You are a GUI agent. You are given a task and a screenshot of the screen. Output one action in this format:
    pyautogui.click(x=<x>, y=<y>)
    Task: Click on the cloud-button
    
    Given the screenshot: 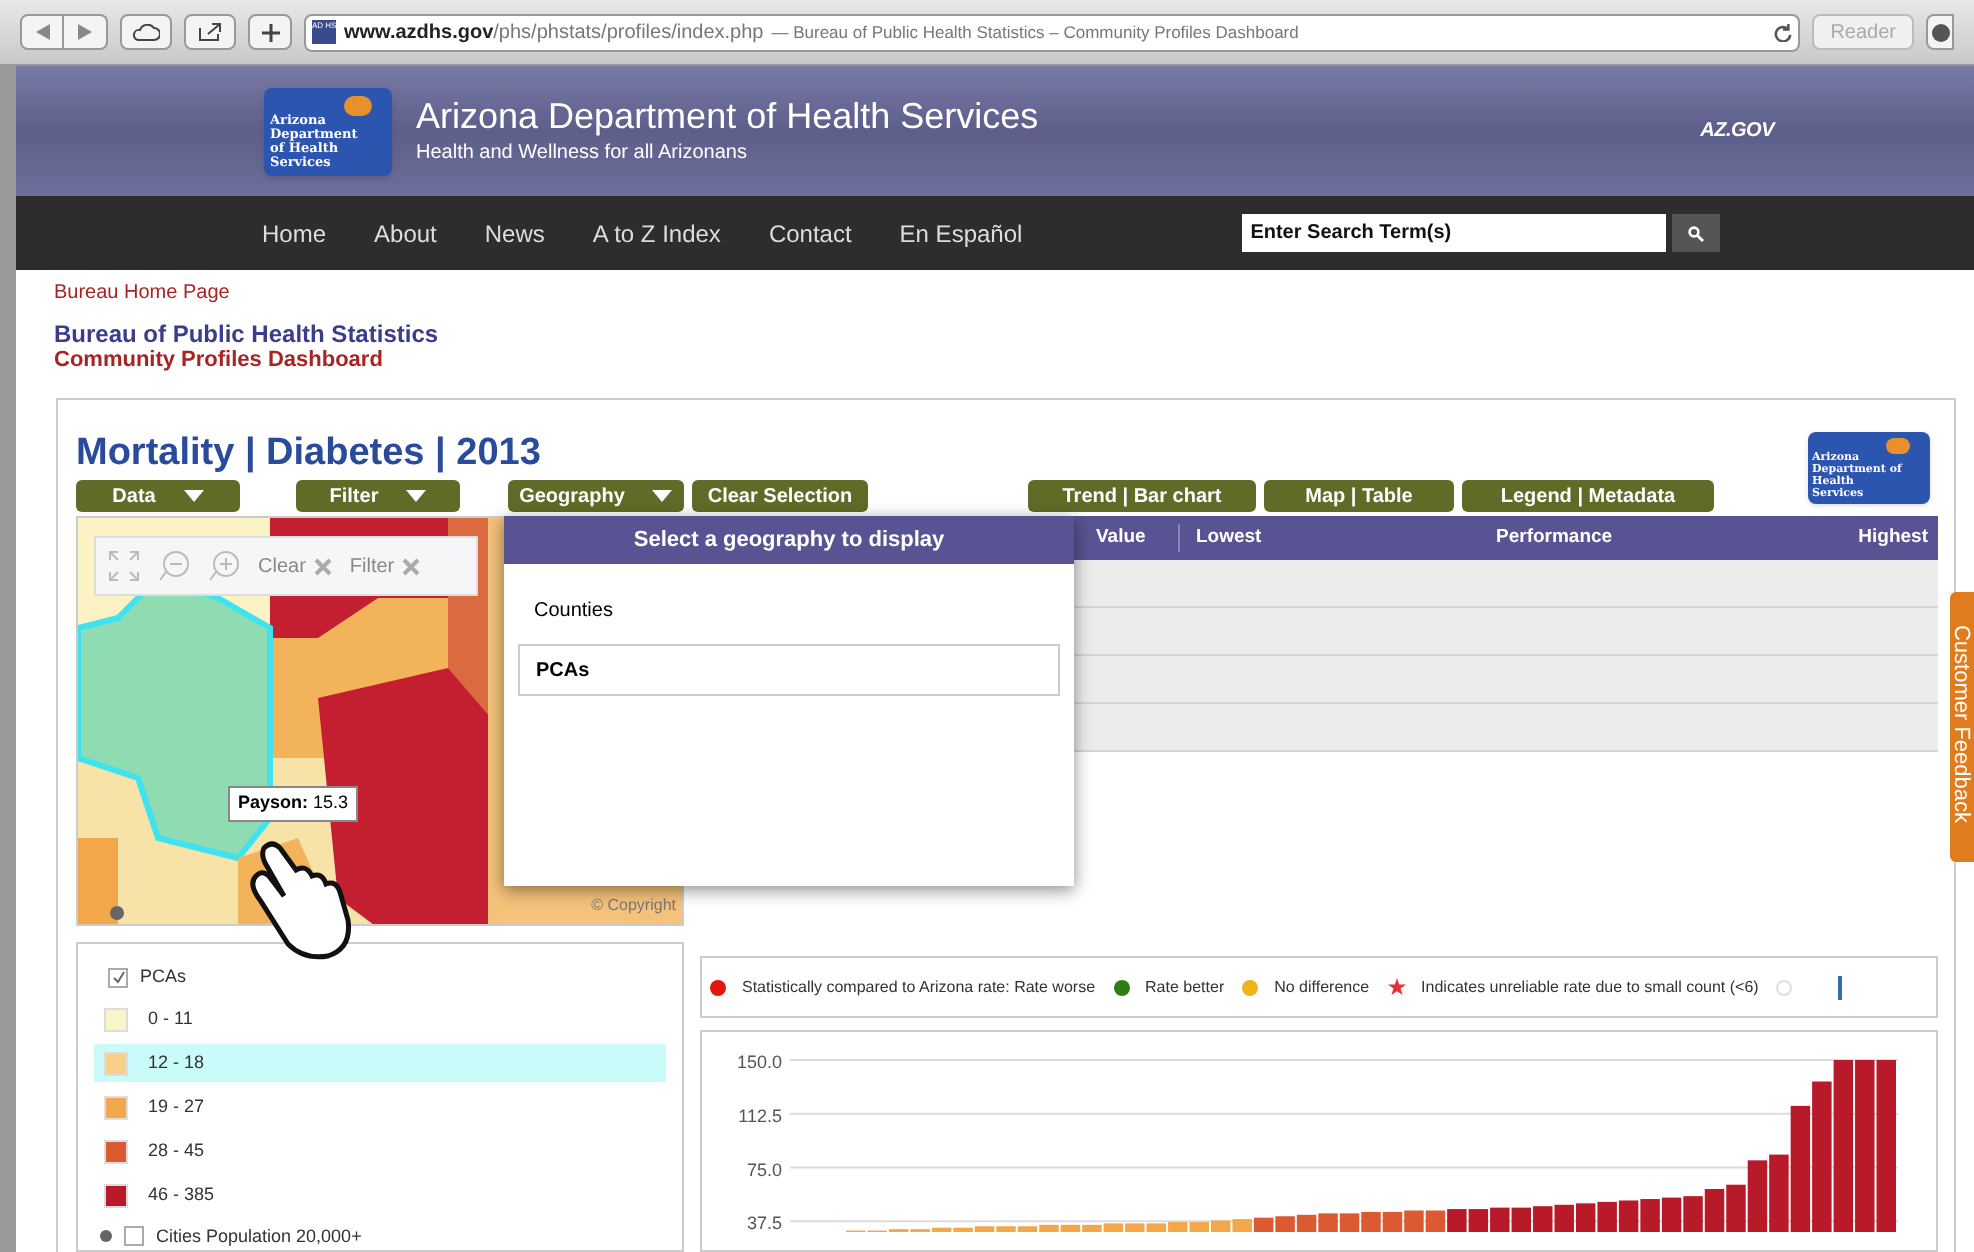 What is the action you would take?
    pyautogui.click(x=146, y=32)
    